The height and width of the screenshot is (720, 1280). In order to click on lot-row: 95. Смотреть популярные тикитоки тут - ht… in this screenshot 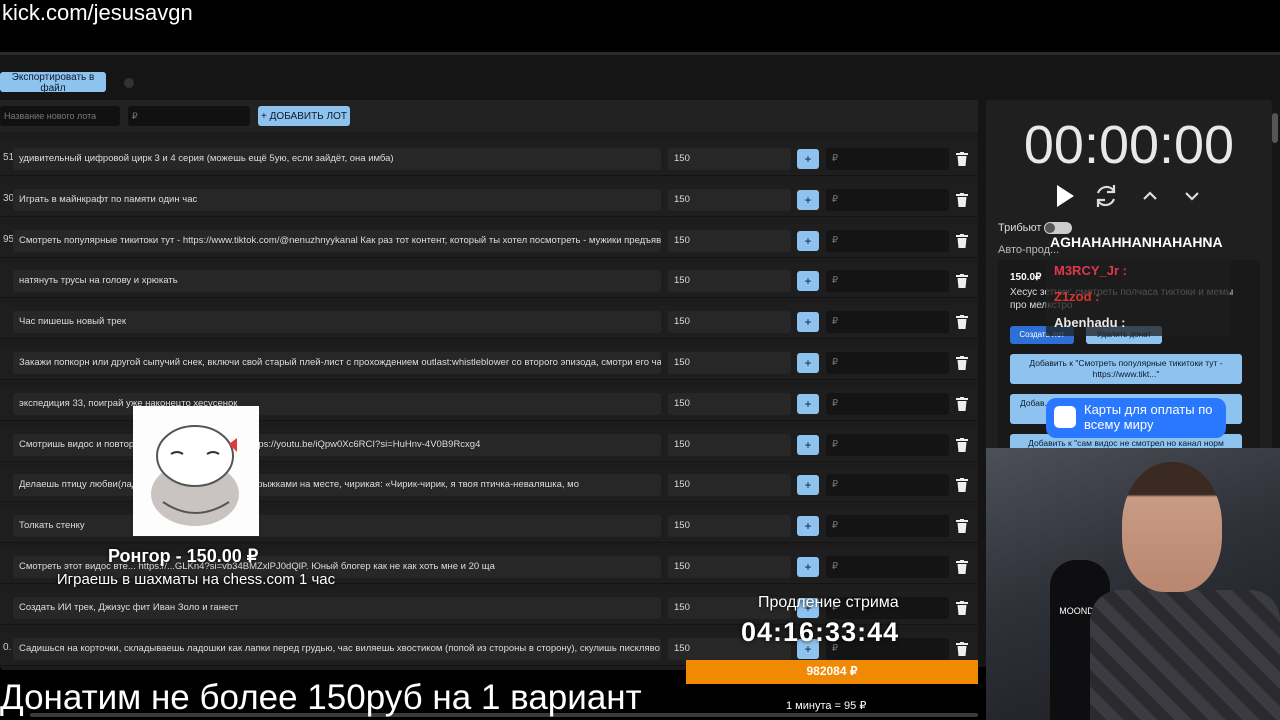, I will do `click(489, 240)`.